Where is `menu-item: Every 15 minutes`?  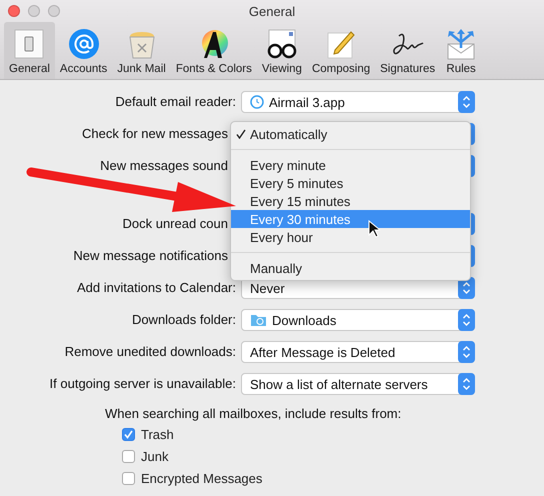 menu-item: Every 15 minutes is located at coordinates (350, 201).